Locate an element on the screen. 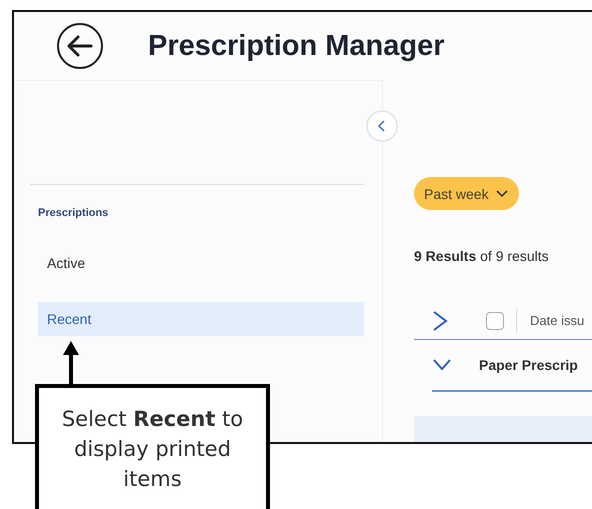 This screenshot has width=592, height=509. sidebar-item: Recent is located at coordinates (201, 319).